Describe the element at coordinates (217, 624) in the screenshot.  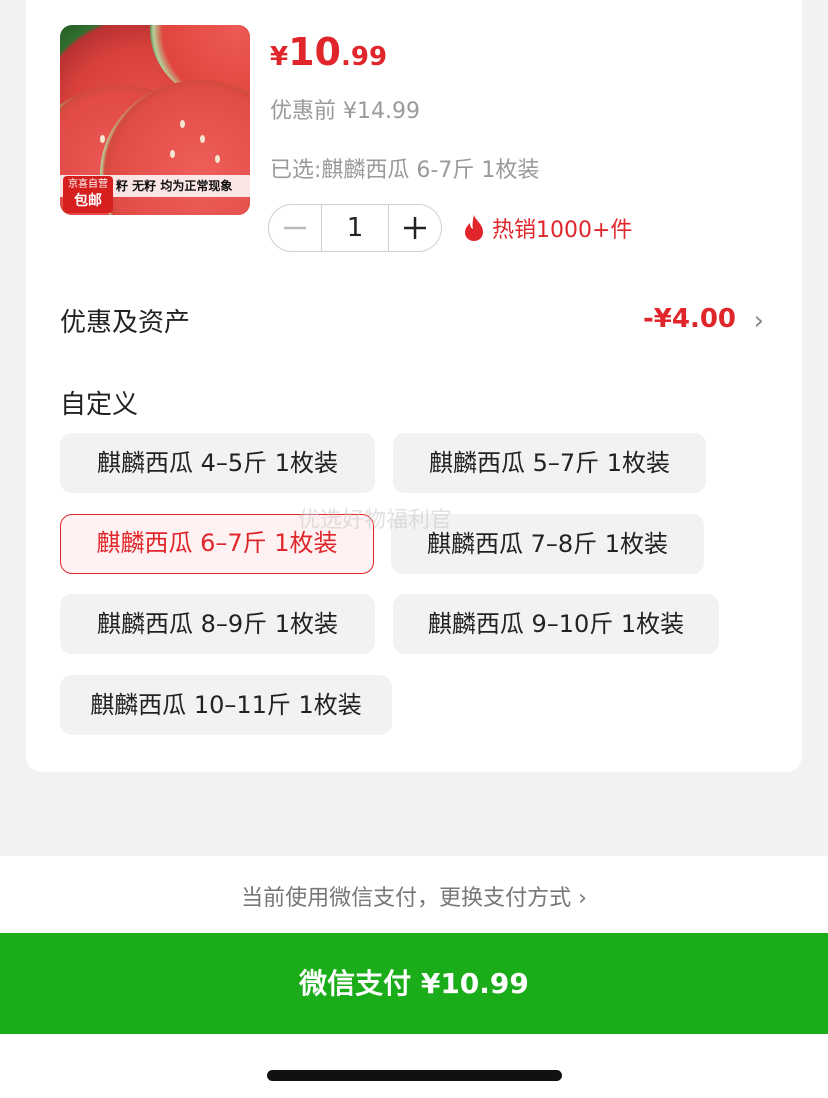
I see `variant-option: 麒麟西瓜 8–9斤 1枚装` at that location.